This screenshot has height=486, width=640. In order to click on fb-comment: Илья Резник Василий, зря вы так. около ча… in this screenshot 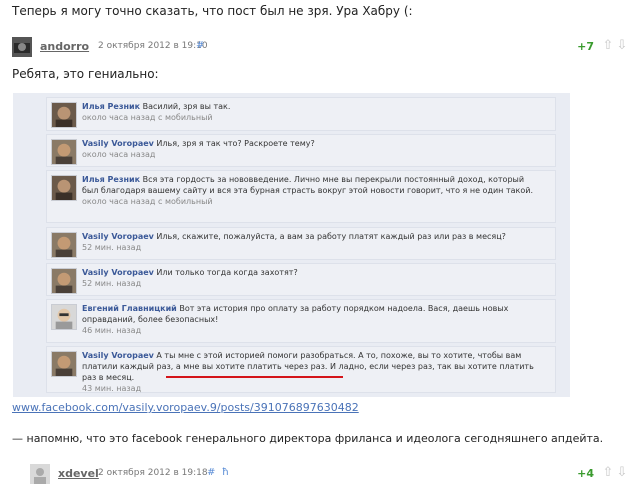, I will do `click(301, 114)`.